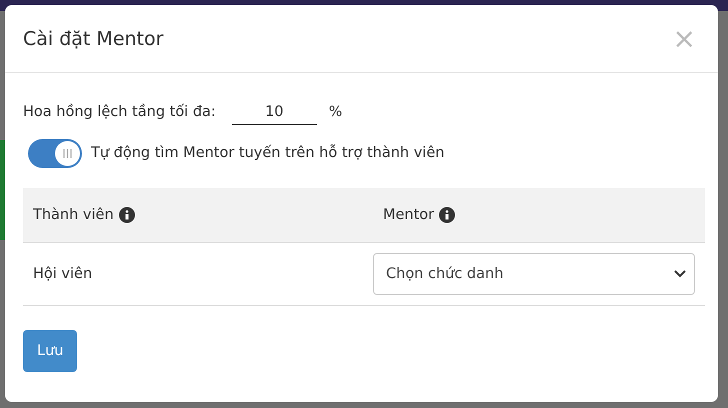  Describe the element at coordinates (408, 215) in the screenshot. I see `column-header: Mentor` at that location.